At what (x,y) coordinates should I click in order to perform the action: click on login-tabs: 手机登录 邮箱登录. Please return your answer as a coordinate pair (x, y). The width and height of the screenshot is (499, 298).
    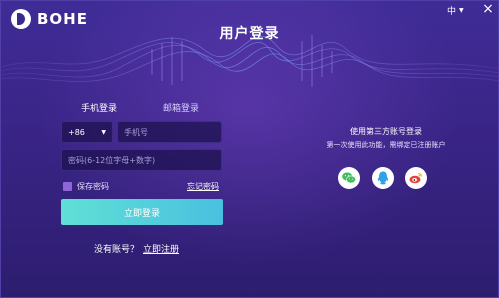
    Looking at the image, I should click on (140, 107).